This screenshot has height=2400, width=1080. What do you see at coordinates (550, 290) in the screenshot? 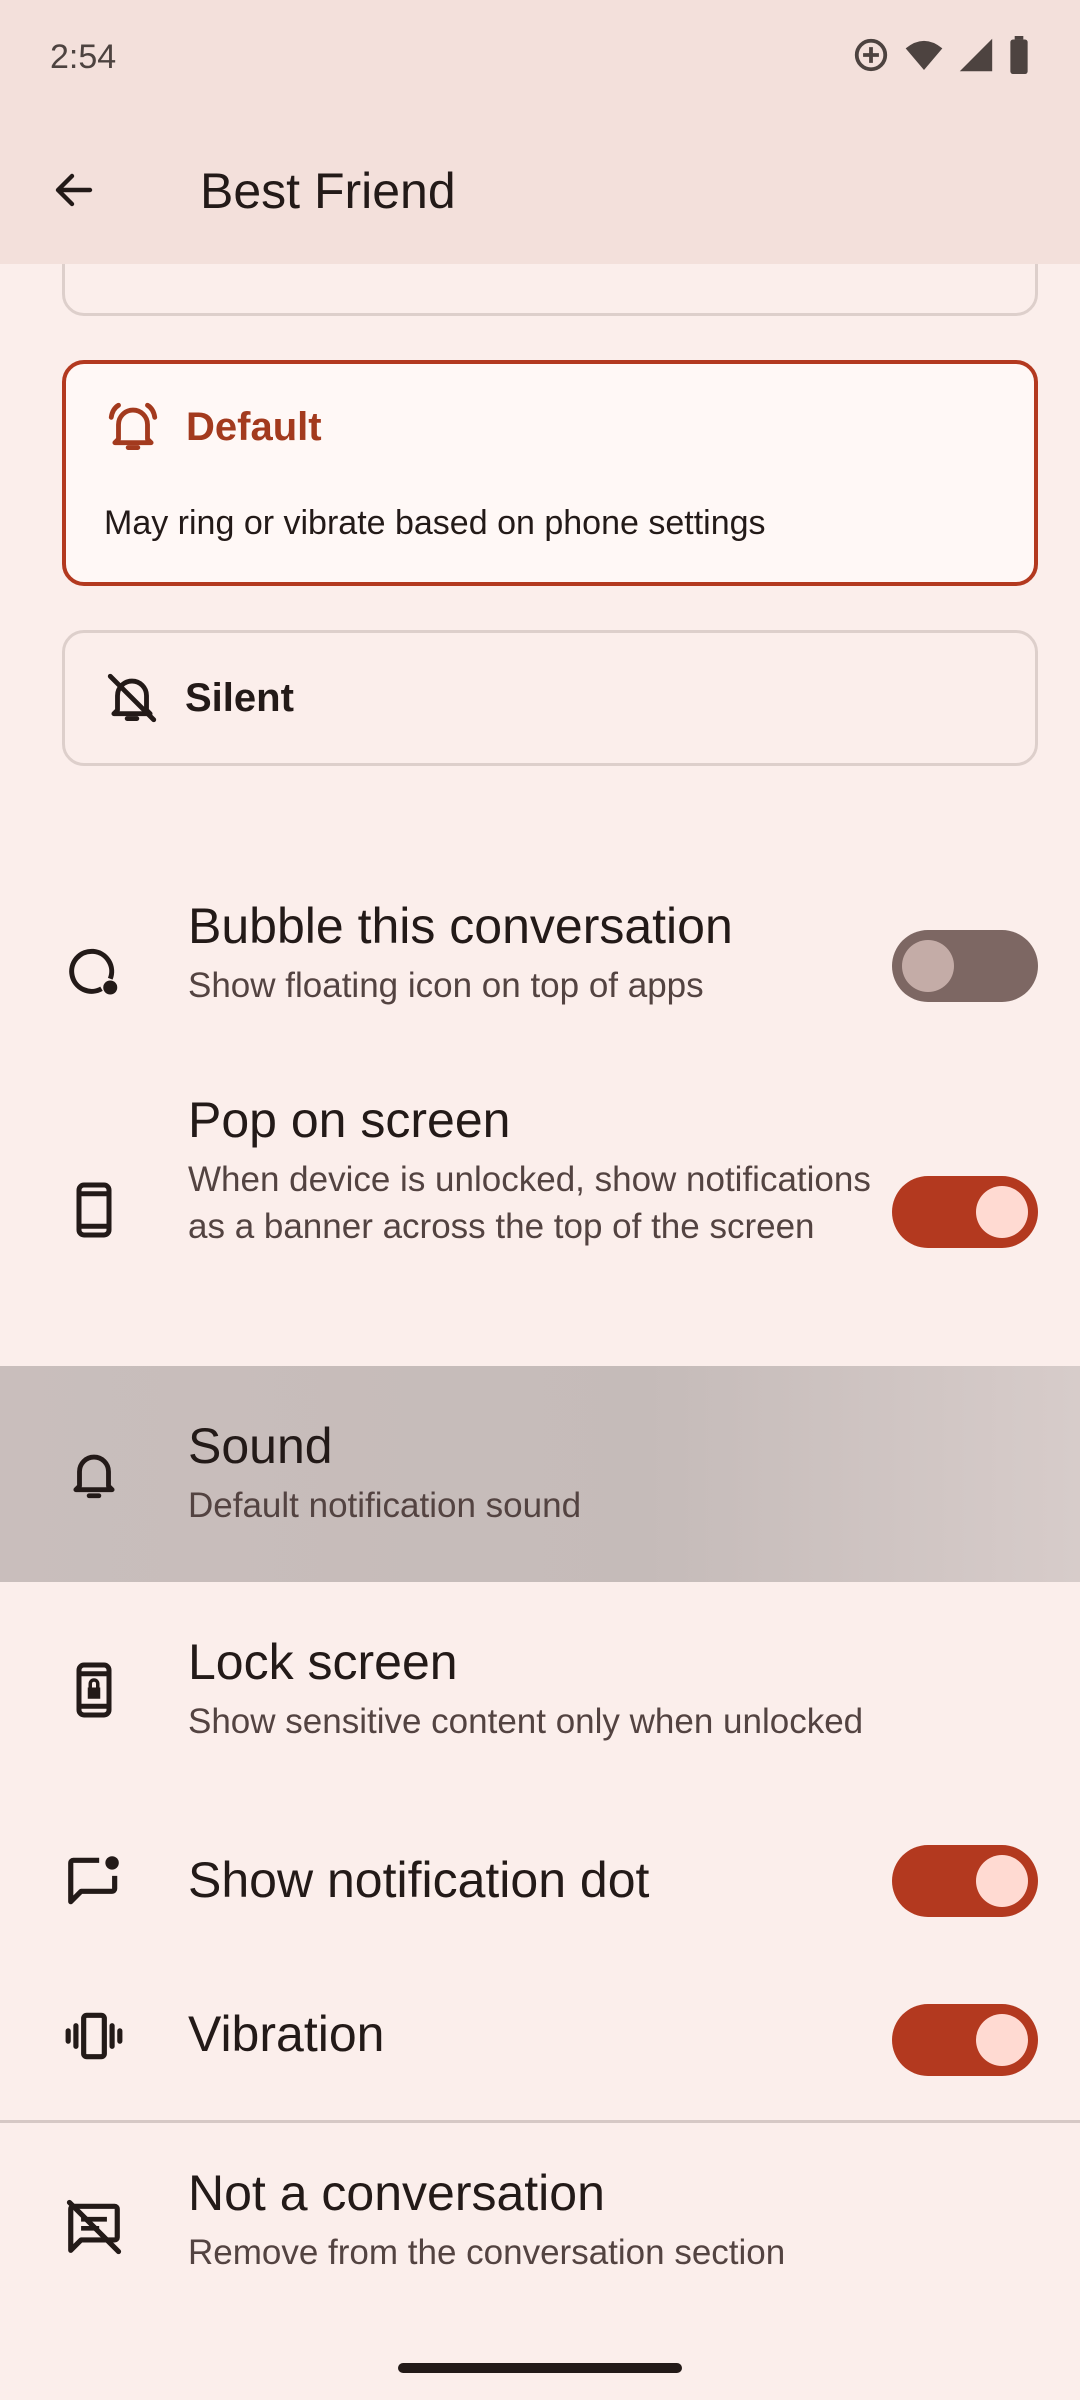
I see `priority-option-card` at bounding box center [550, 290].